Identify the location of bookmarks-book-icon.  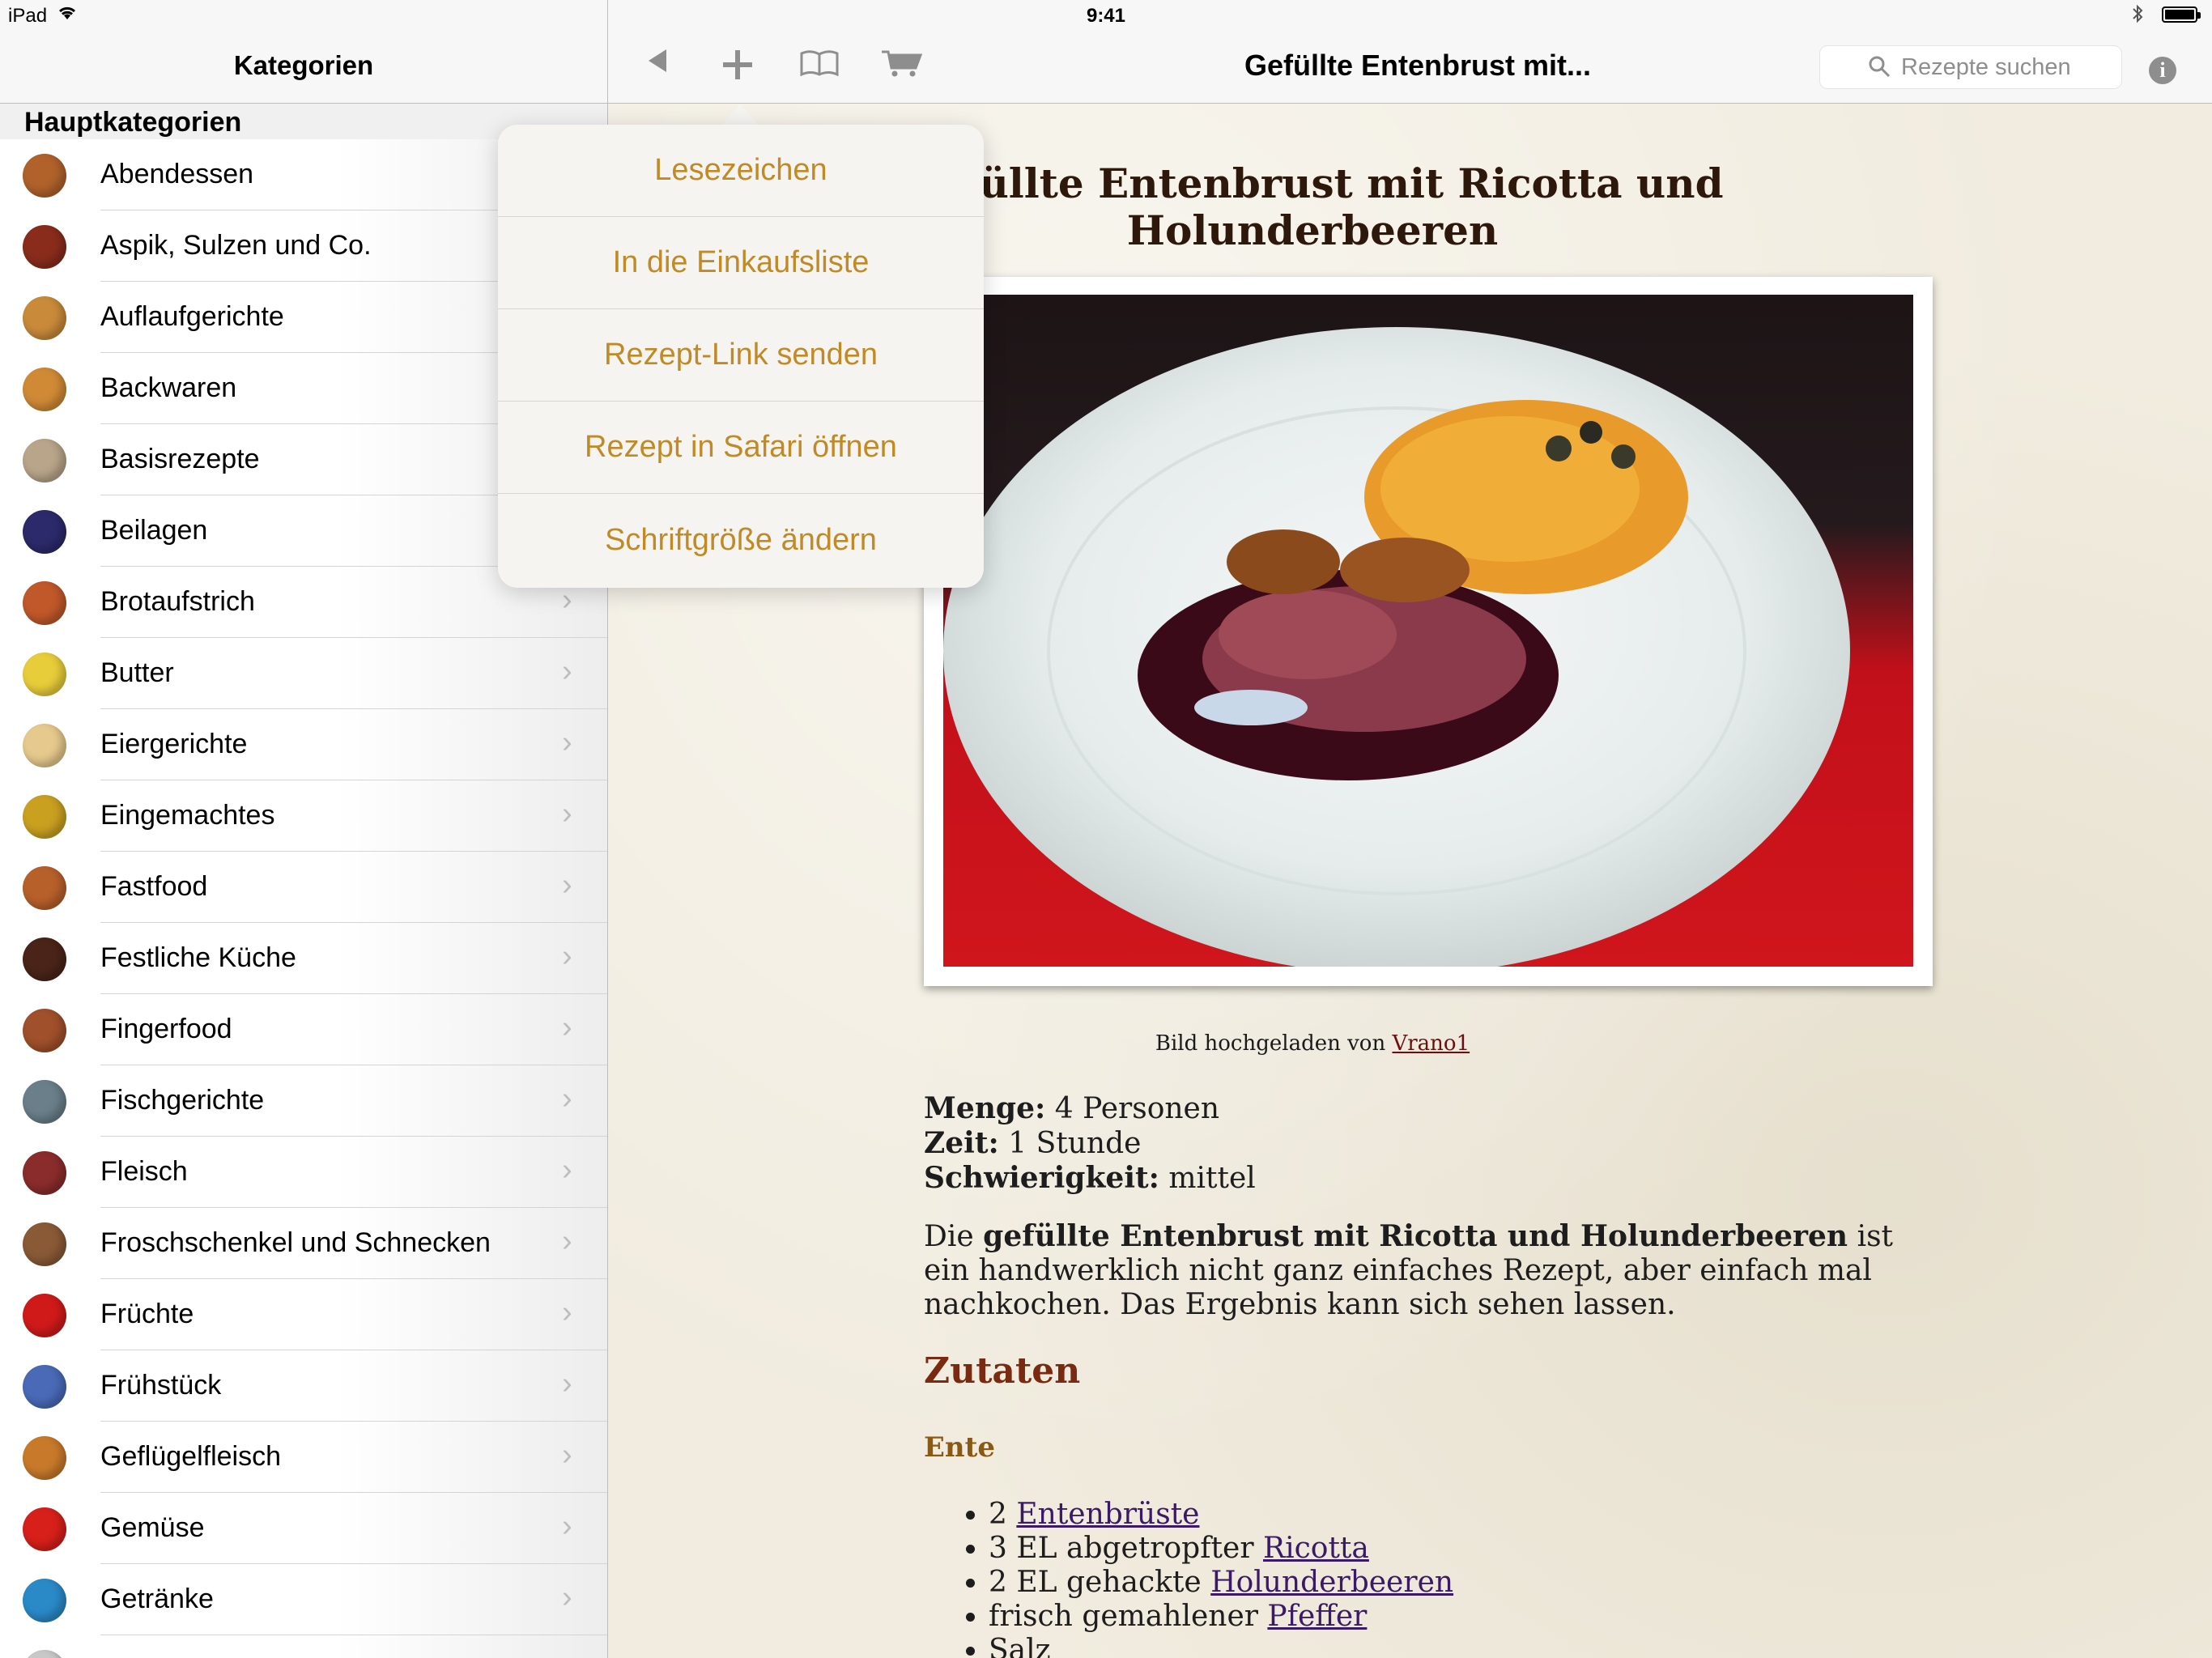
(820, 63).